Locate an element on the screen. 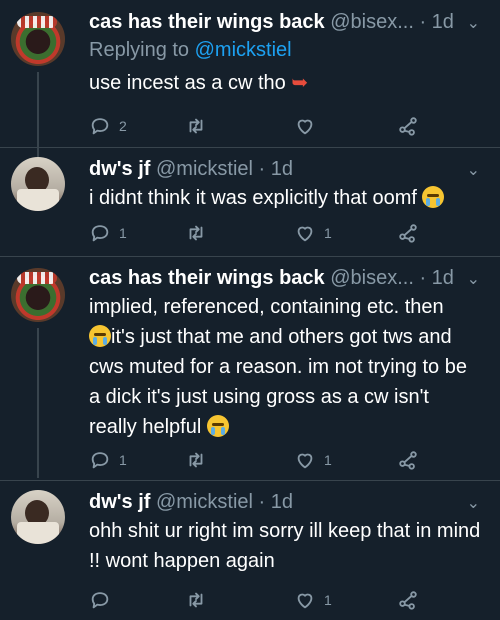  tweet-actions: 1 is located at coordinates (294, 600).